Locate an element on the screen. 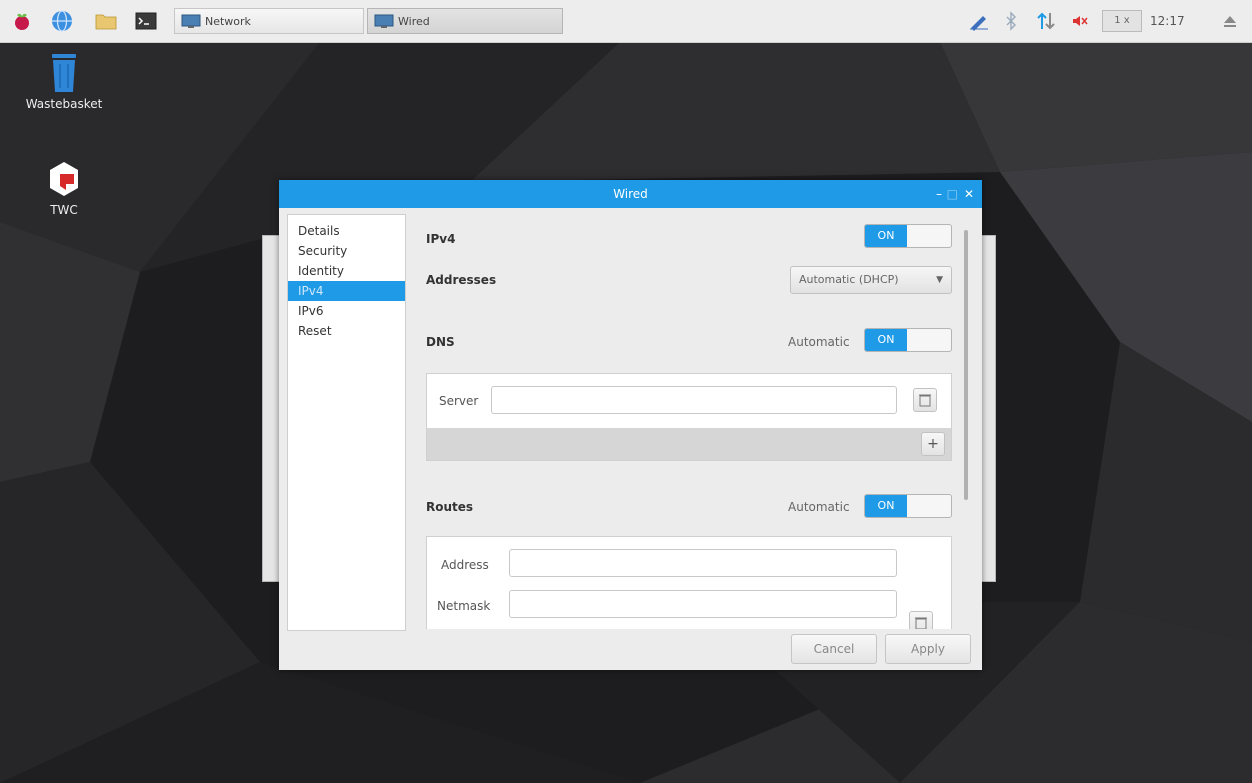  desktop-icon-wastebasket: Wastebasket is located at coordinates (64, 80).